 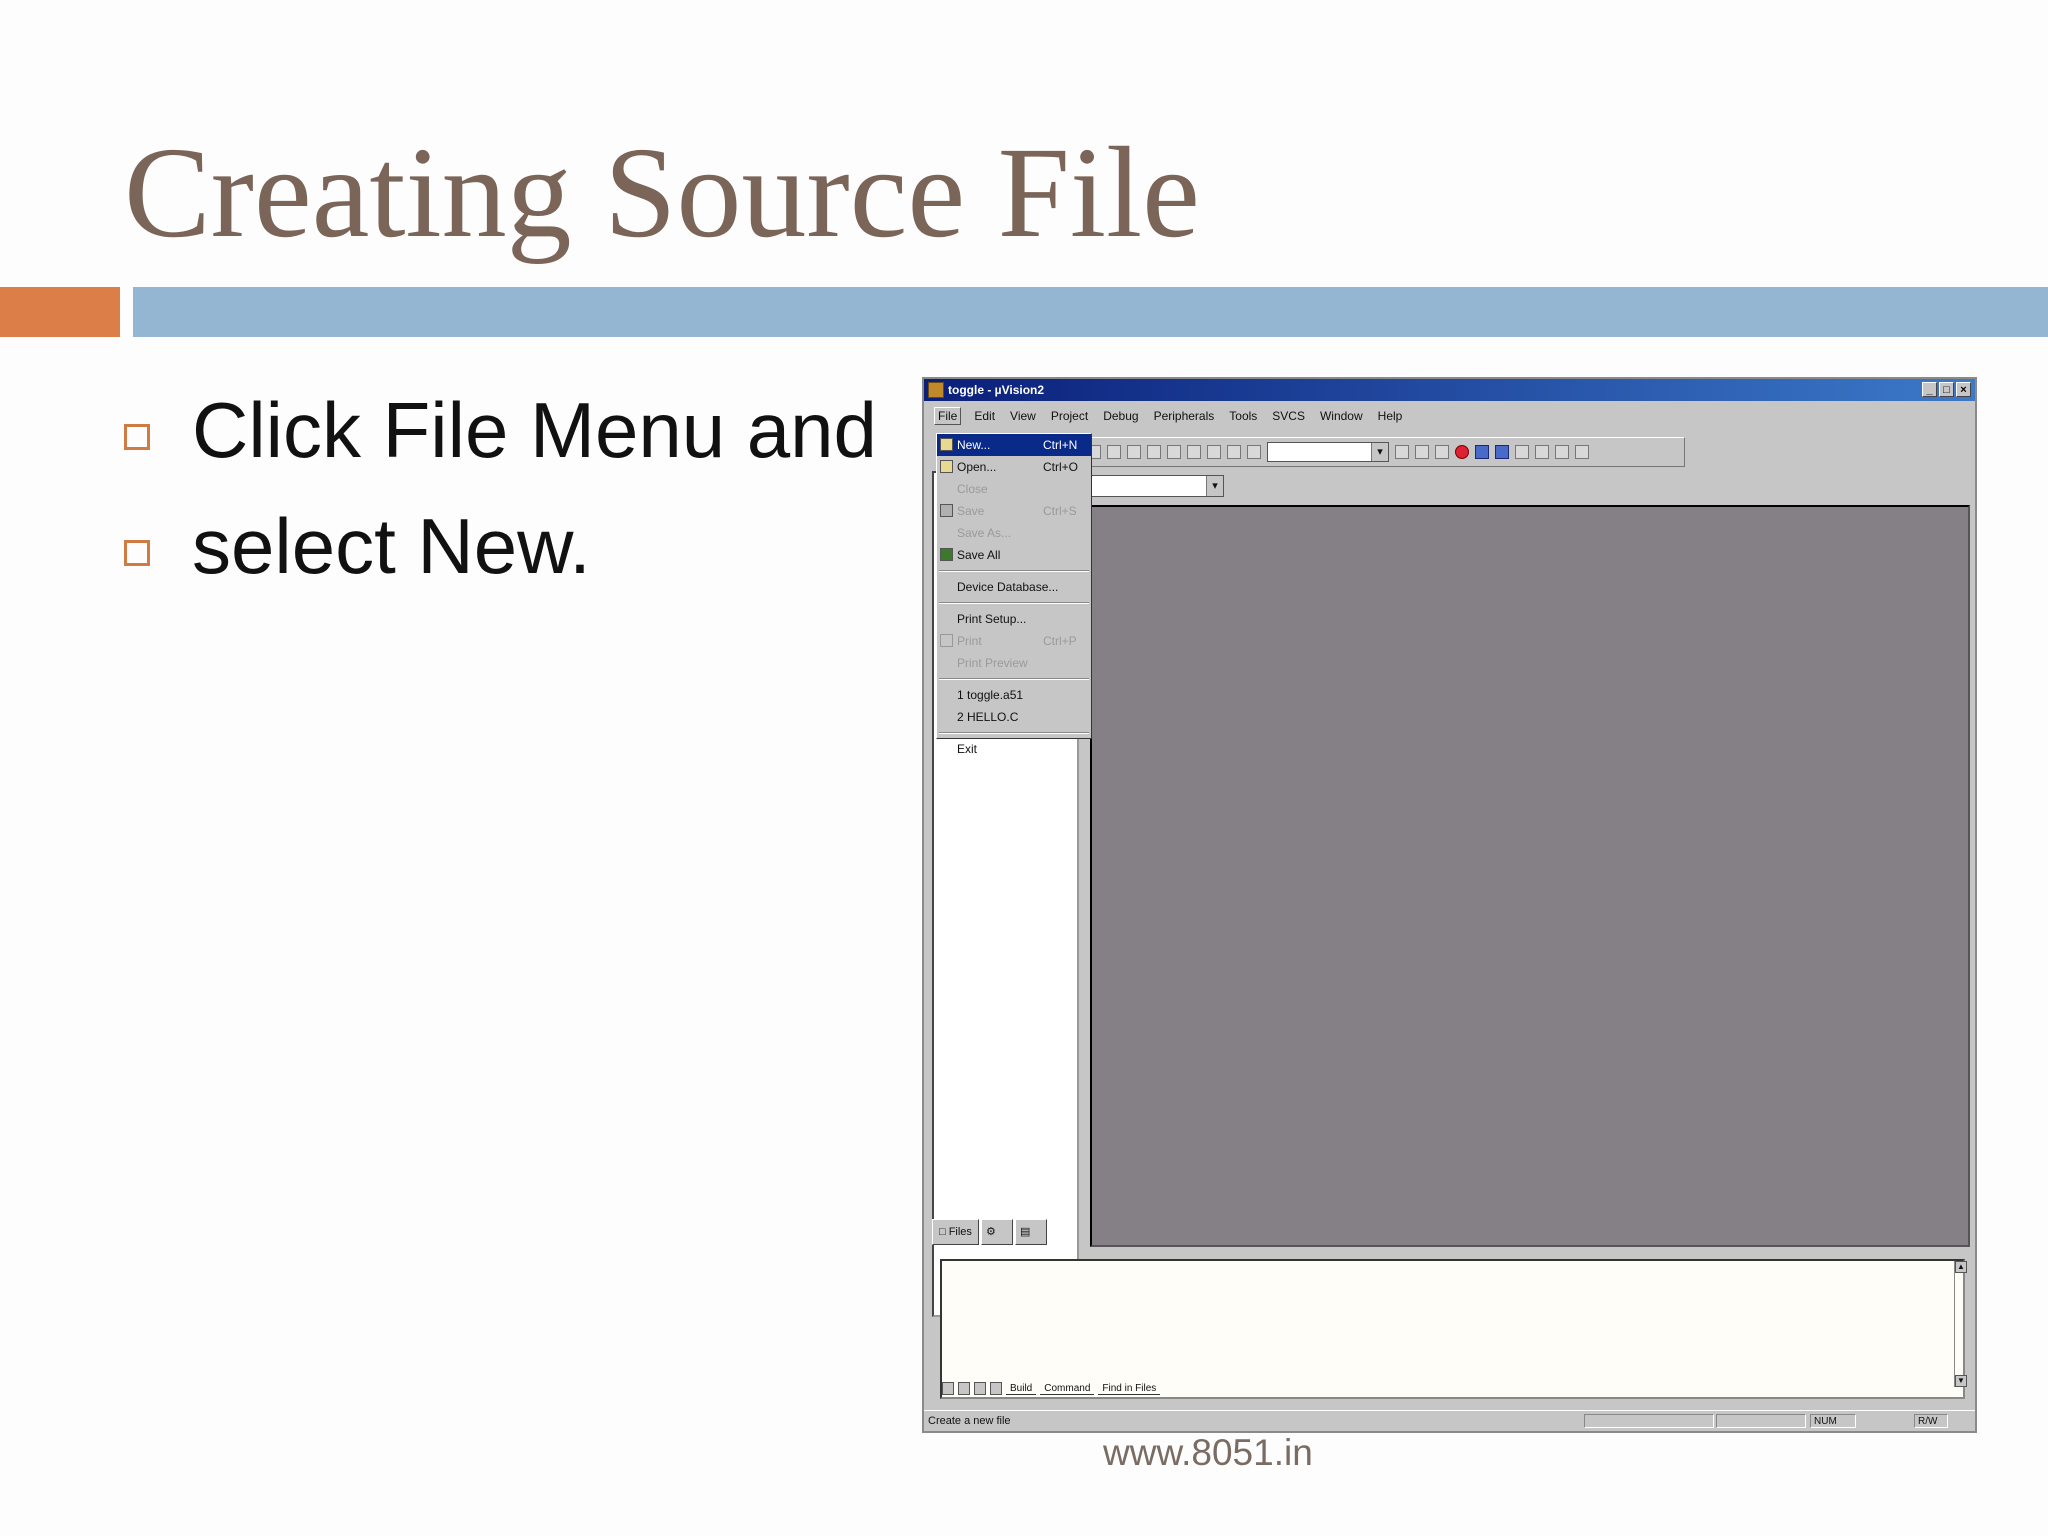 I want to click on prev-bookmark-icon, so click(x=1214, y=452).